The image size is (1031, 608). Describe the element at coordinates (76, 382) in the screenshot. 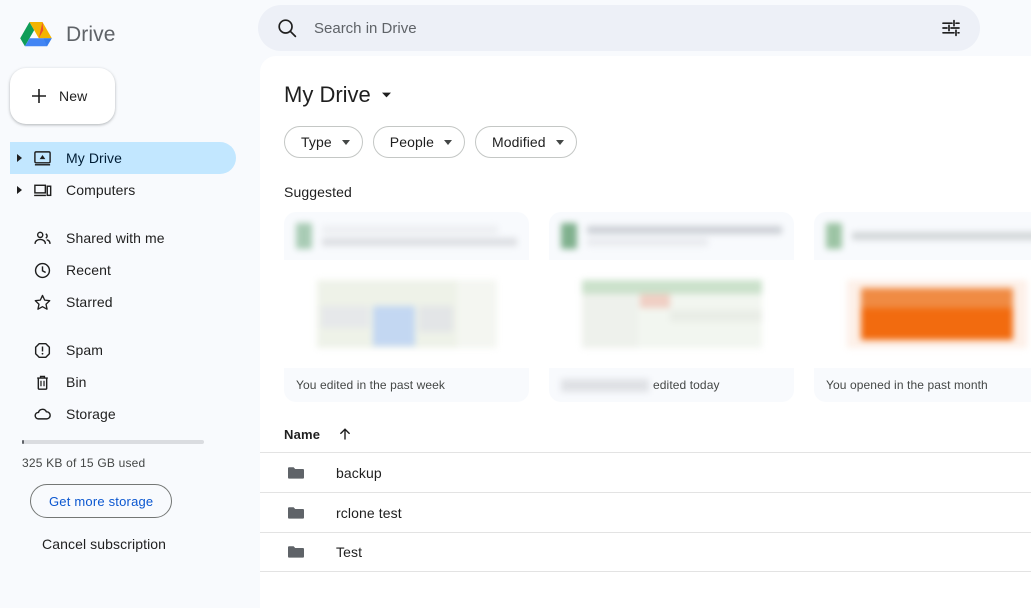

I see `sidebar-item-label: Bin` at that location.